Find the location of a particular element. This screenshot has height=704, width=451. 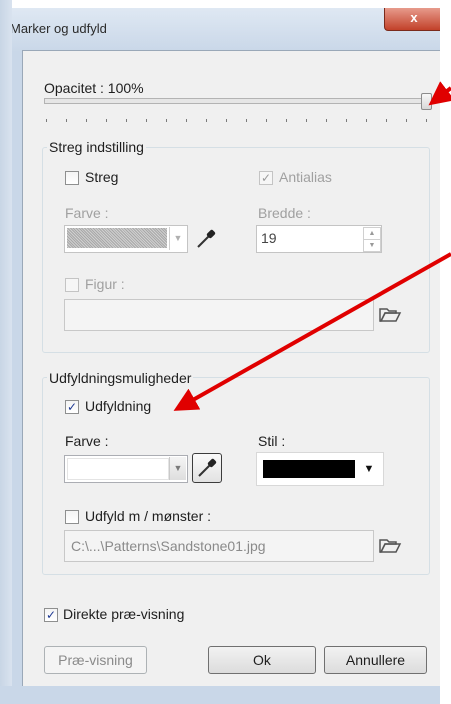

annotation-arrow-opacity is located at coordinates (439, 93).